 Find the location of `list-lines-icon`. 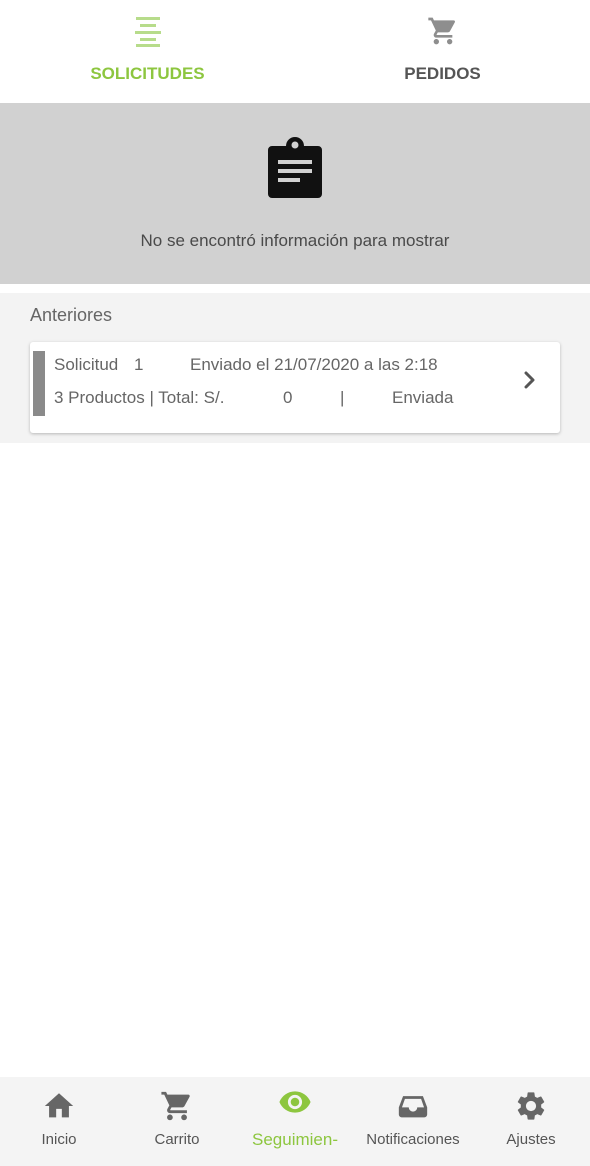

list-lines-icon is located at coordinates (147, 32).